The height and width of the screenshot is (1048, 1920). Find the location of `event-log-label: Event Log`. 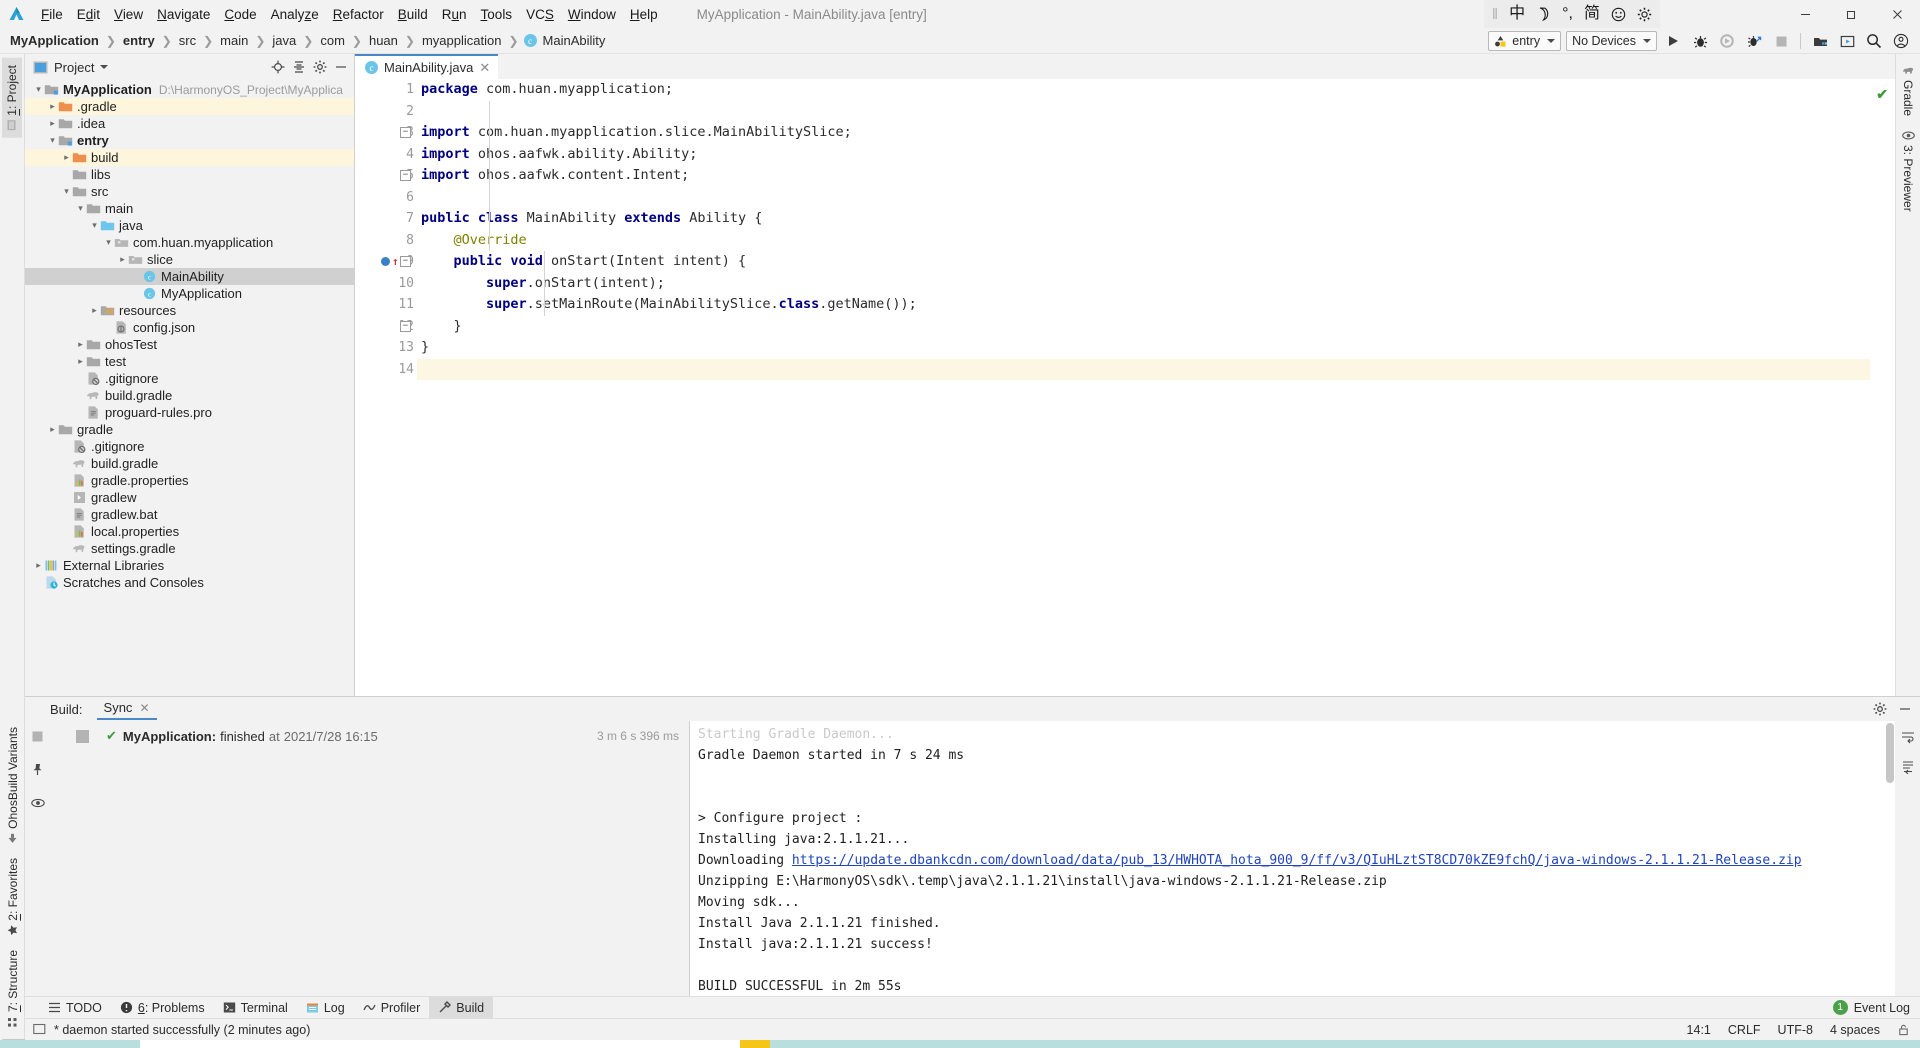

event-log-label: Event Log is located at coordinates (1882, 1008).